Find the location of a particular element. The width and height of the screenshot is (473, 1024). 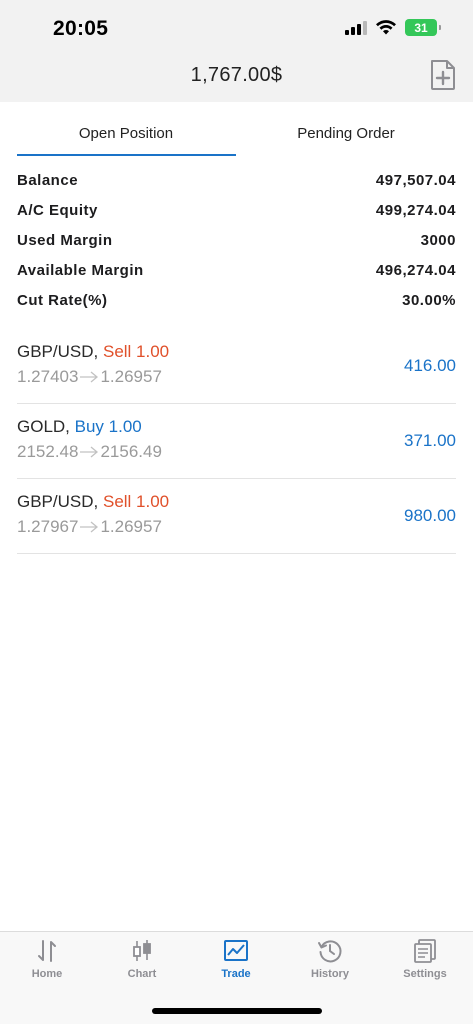

position-profit: 980.00 is located at coordinates (430, 515).